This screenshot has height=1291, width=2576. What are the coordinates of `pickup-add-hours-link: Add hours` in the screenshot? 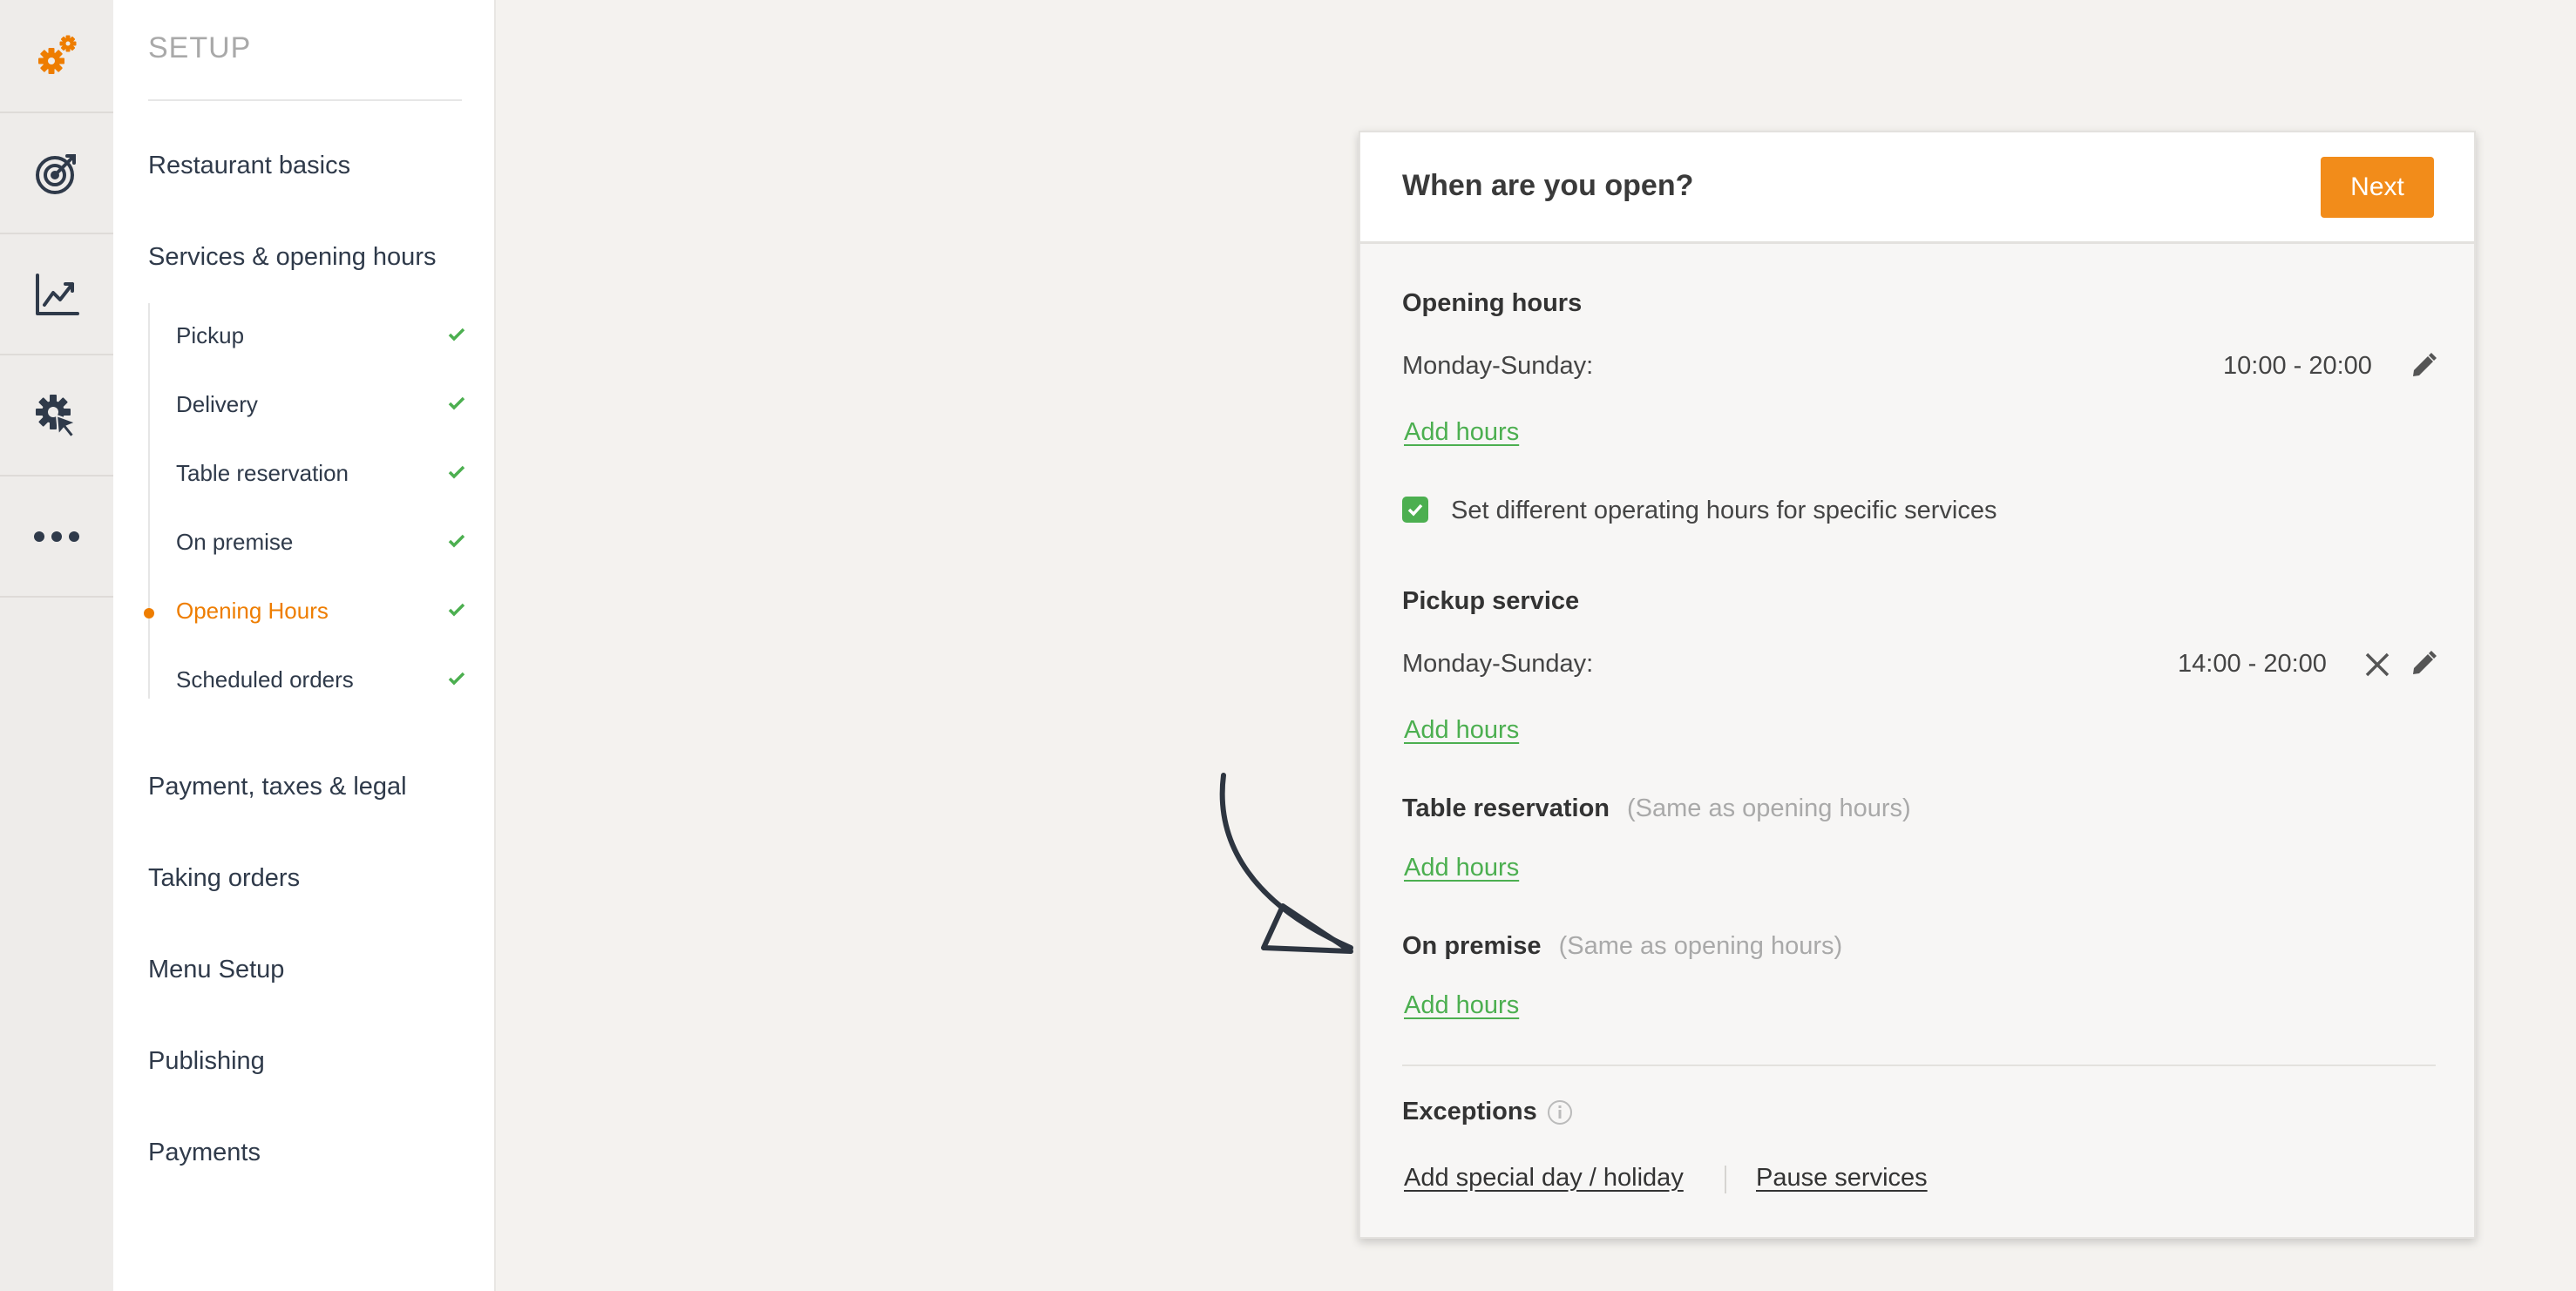 It's located at (1462, 730).